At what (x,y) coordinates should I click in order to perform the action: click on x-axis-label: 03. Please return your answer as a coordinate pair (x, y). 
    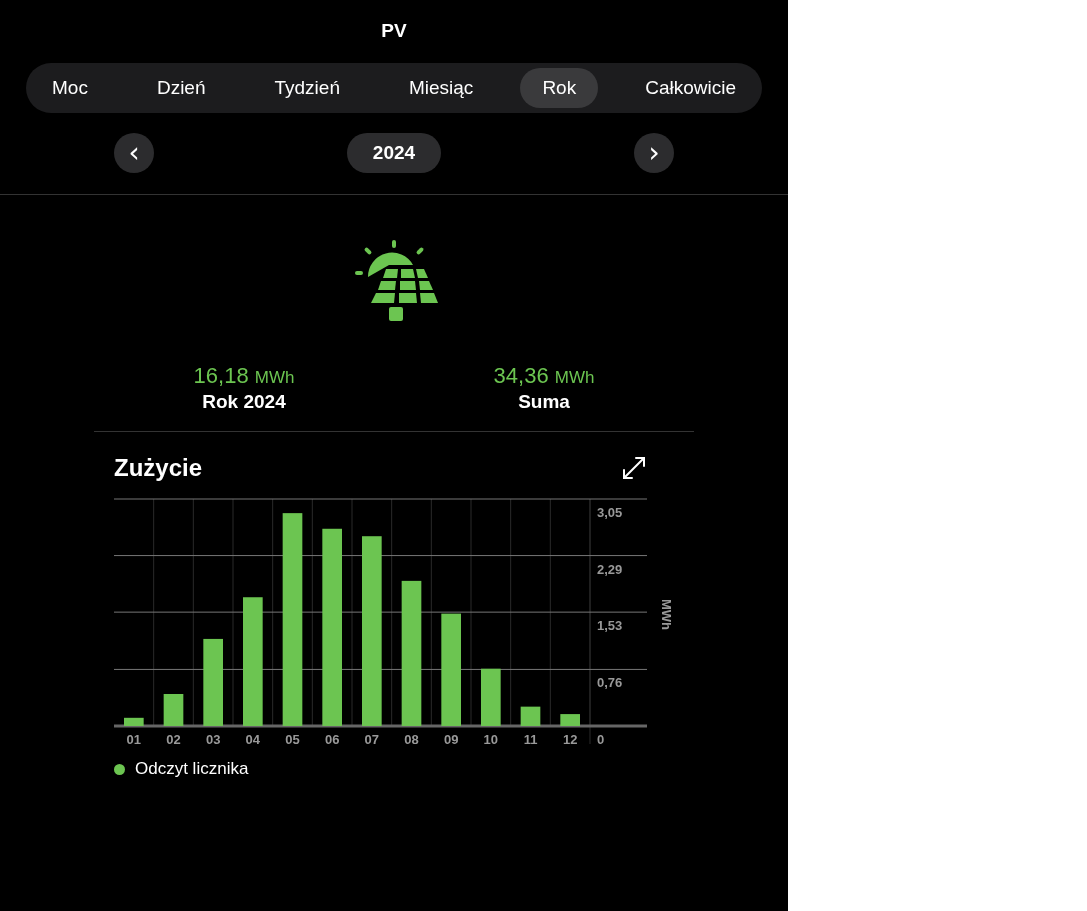
    Looking at the image, I should click on (213, 739).